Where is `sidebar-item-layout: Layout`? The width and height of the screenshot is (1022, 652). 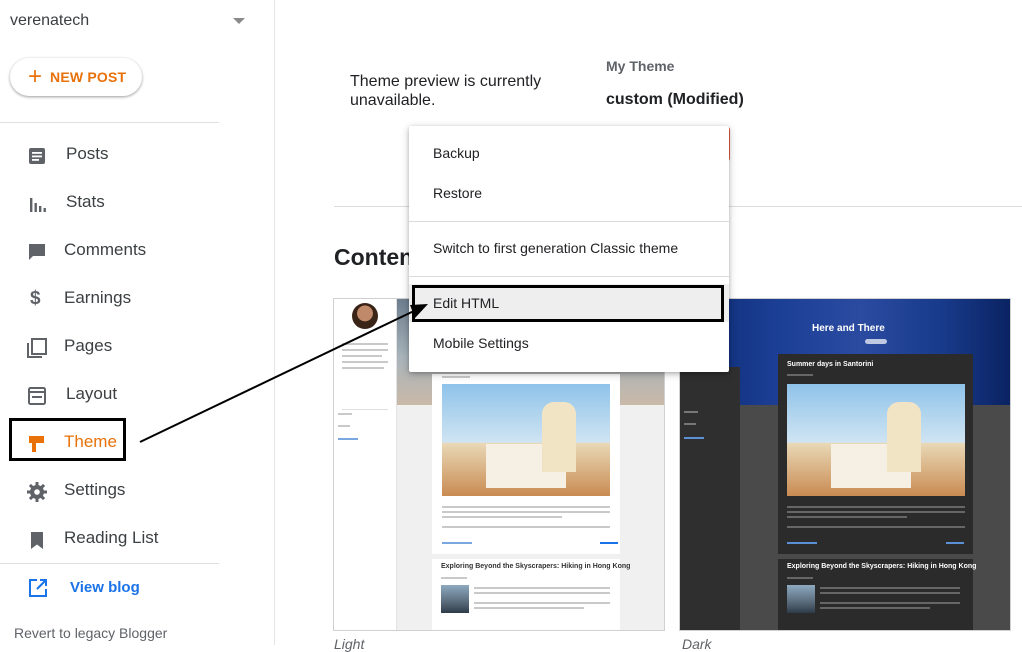
sidebar-item-layout: Layout is located at coordinates (115, 395).